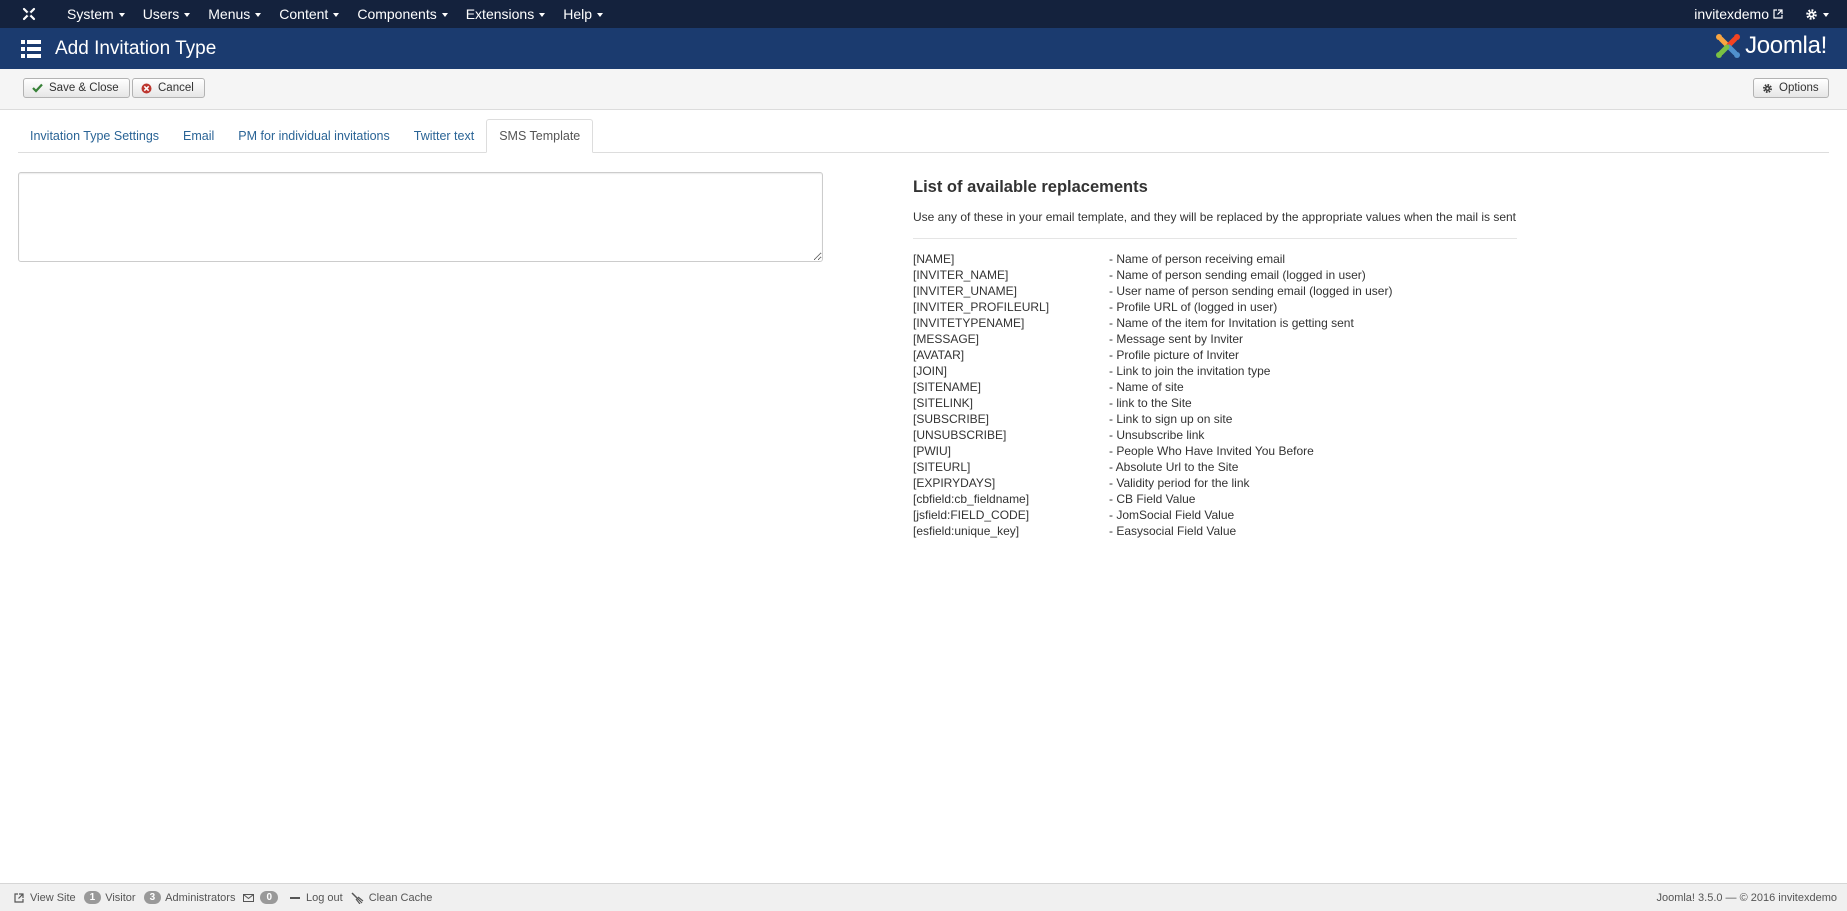 The width and height of the screenshot is (1847, 911). What do you see at coordinates (1171, 419) in the screenshot?
I see `replacement-description: - Link to sign up on site` at bounding box center [1171, 419].